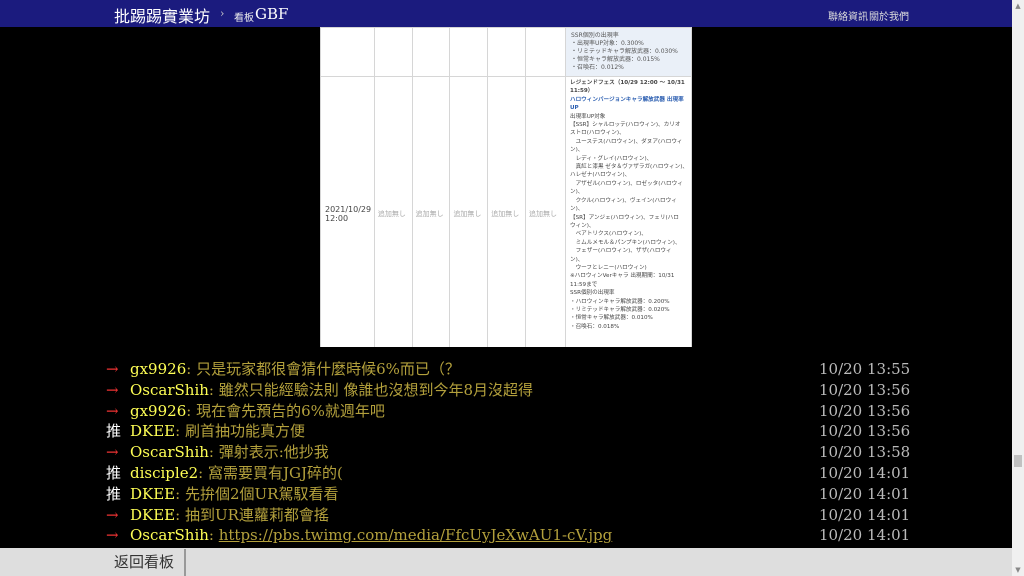  I want to click on event-line: ・リミテッドキャラ解放武器：0.020%, so click(619, 309).